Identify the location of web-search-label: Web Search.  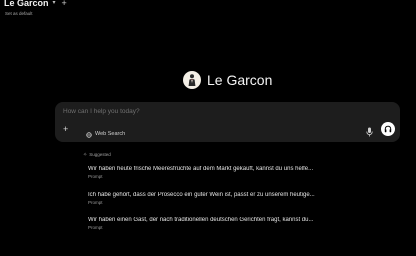
(110, 133).